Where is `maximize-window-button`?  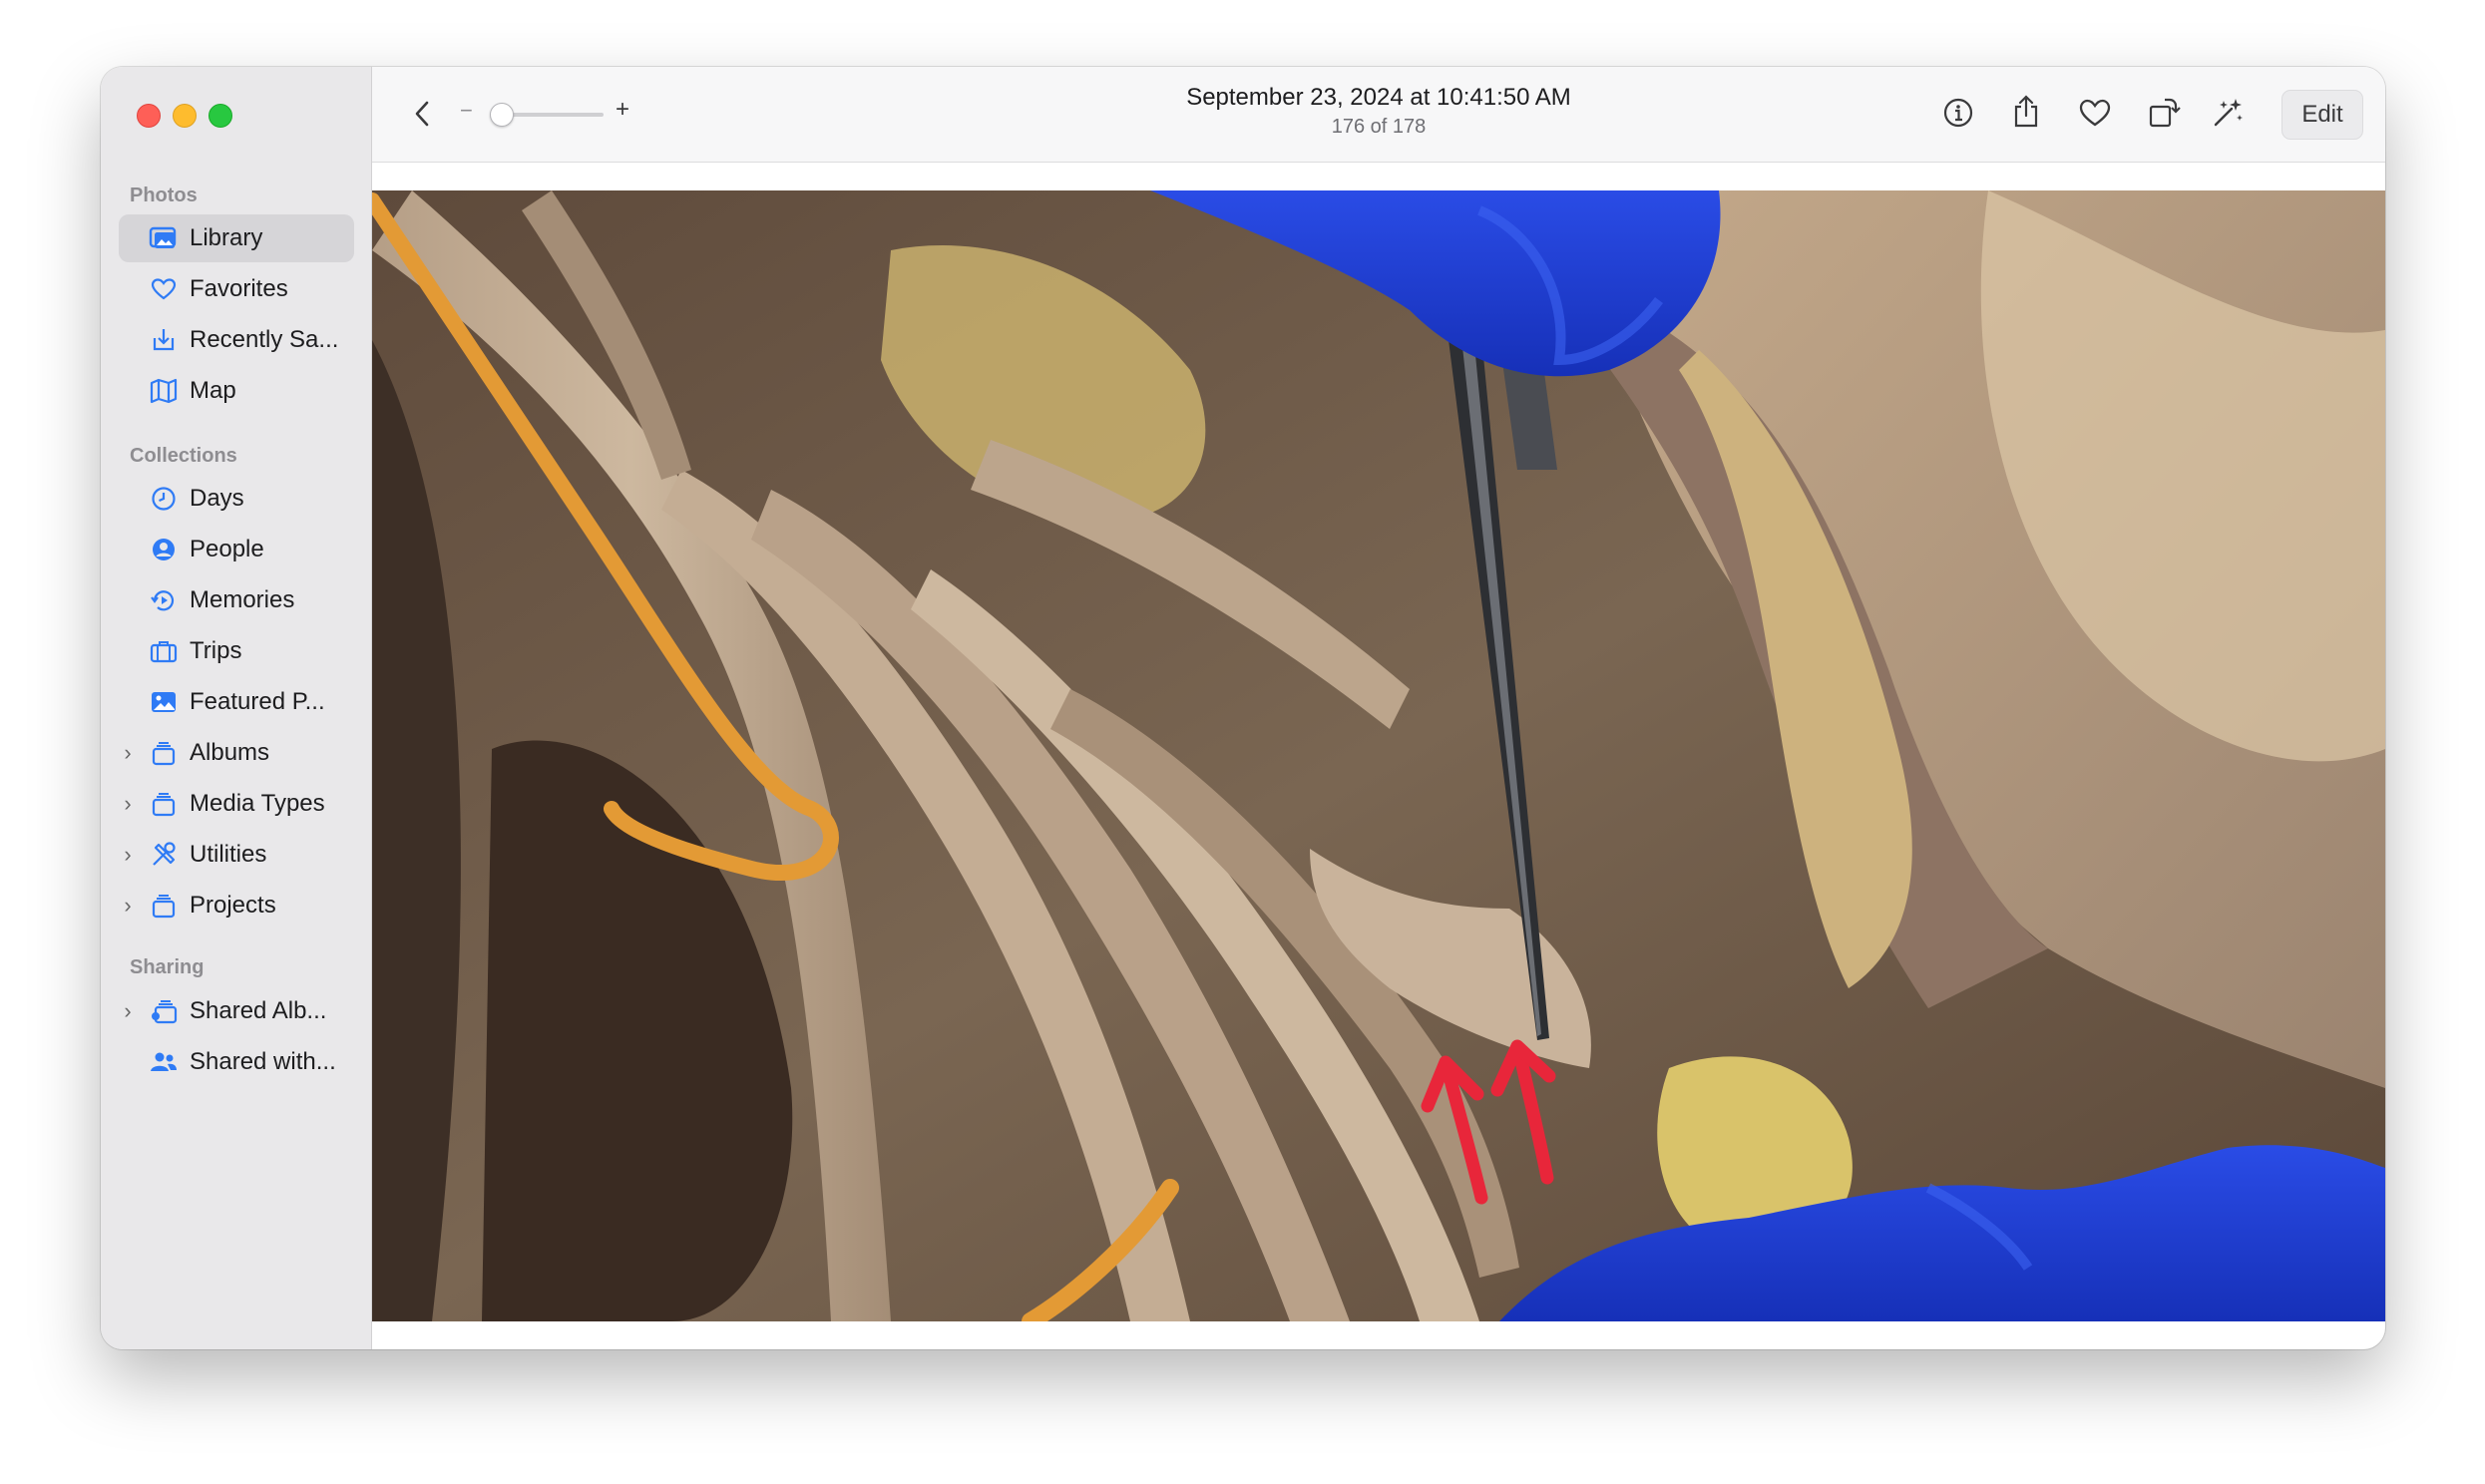 maximize-window-button is located at coordinates (220, 116).